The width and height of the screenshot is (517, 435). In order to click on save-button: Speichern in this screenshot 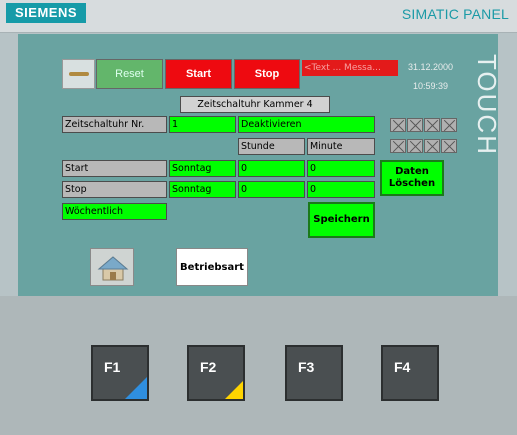, I will do `click(341, 220)`.